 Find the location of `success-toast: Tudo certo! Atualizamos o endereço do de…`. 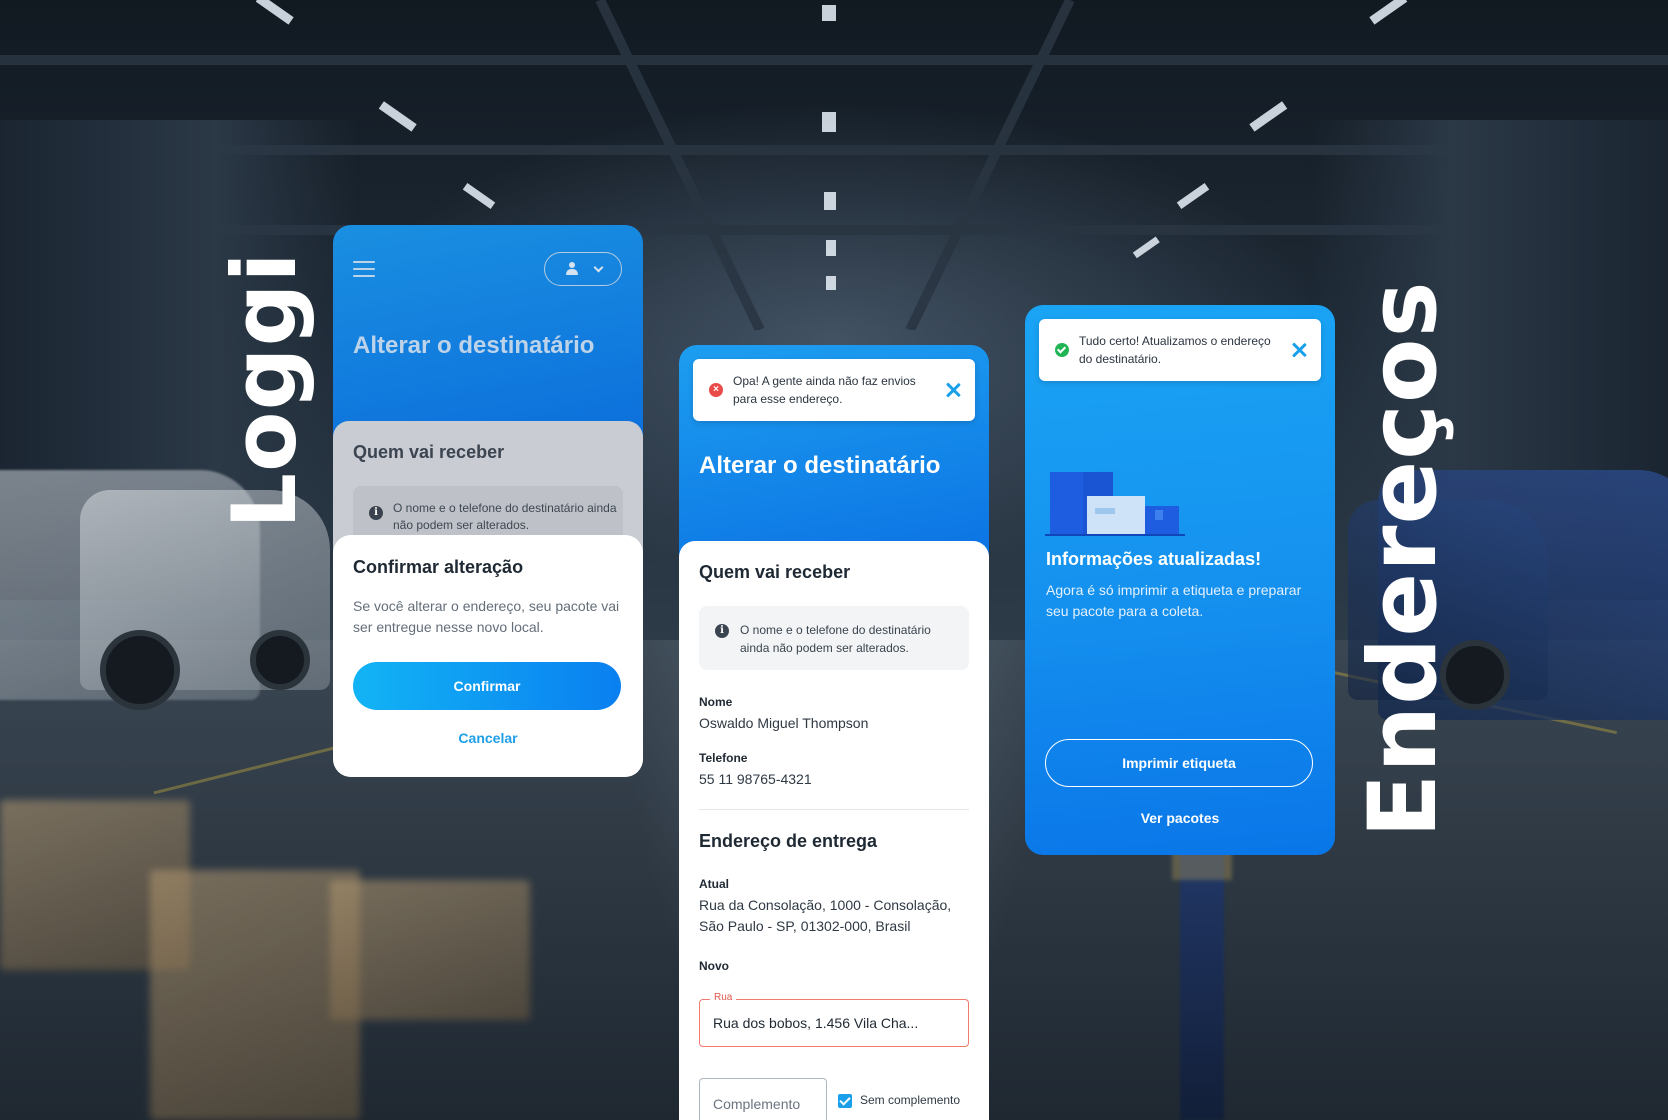

success-toast: Tudo certo! Atualizamos o endereço do de… is located at coordinates (1180, 350).